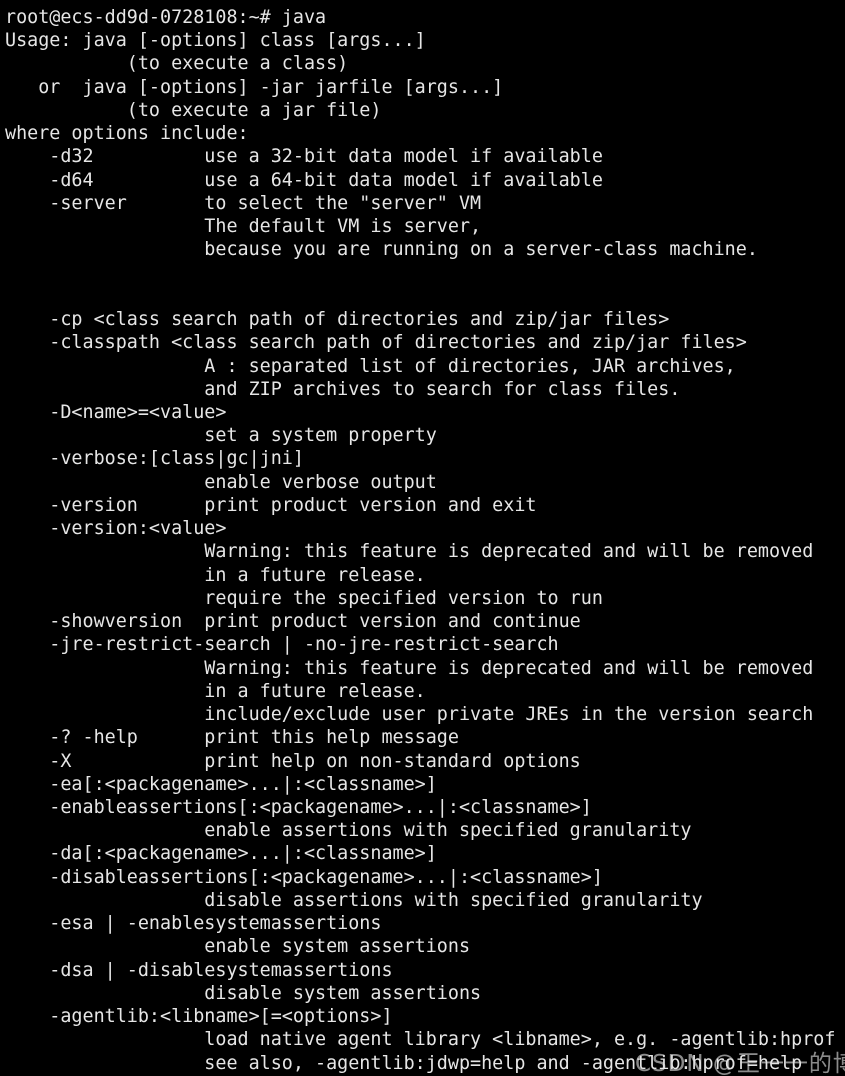  What do you see at coordinates (238, 947) in the screenshot?
I see `terminal-line: enable system assertions` at bounding box center [238, 947].